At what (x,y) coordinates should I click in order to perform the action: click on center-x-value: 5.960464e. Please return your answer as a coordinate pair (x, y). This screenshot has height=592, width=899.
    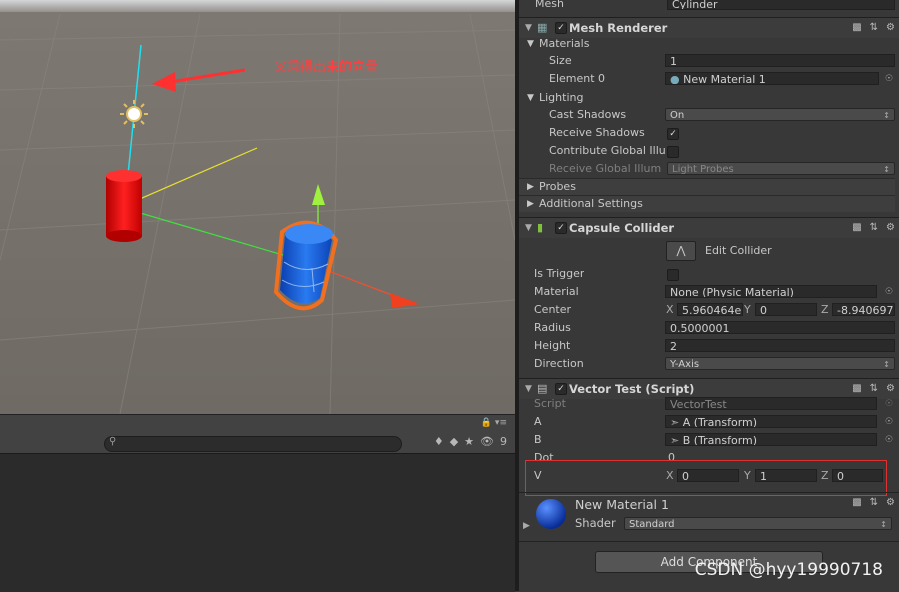
    Looking at the image, I should click on (712, 310).